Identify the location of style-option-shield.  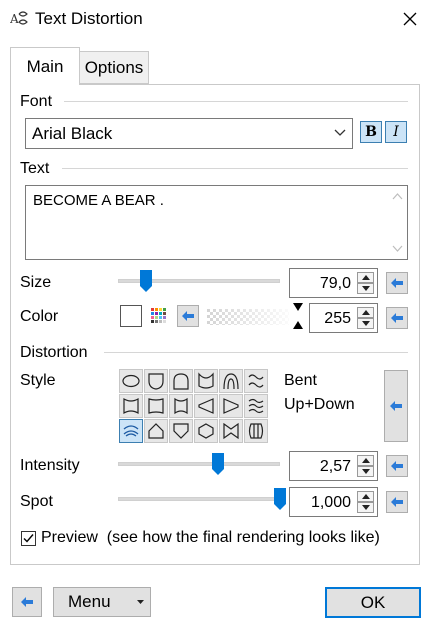
(156, 381).